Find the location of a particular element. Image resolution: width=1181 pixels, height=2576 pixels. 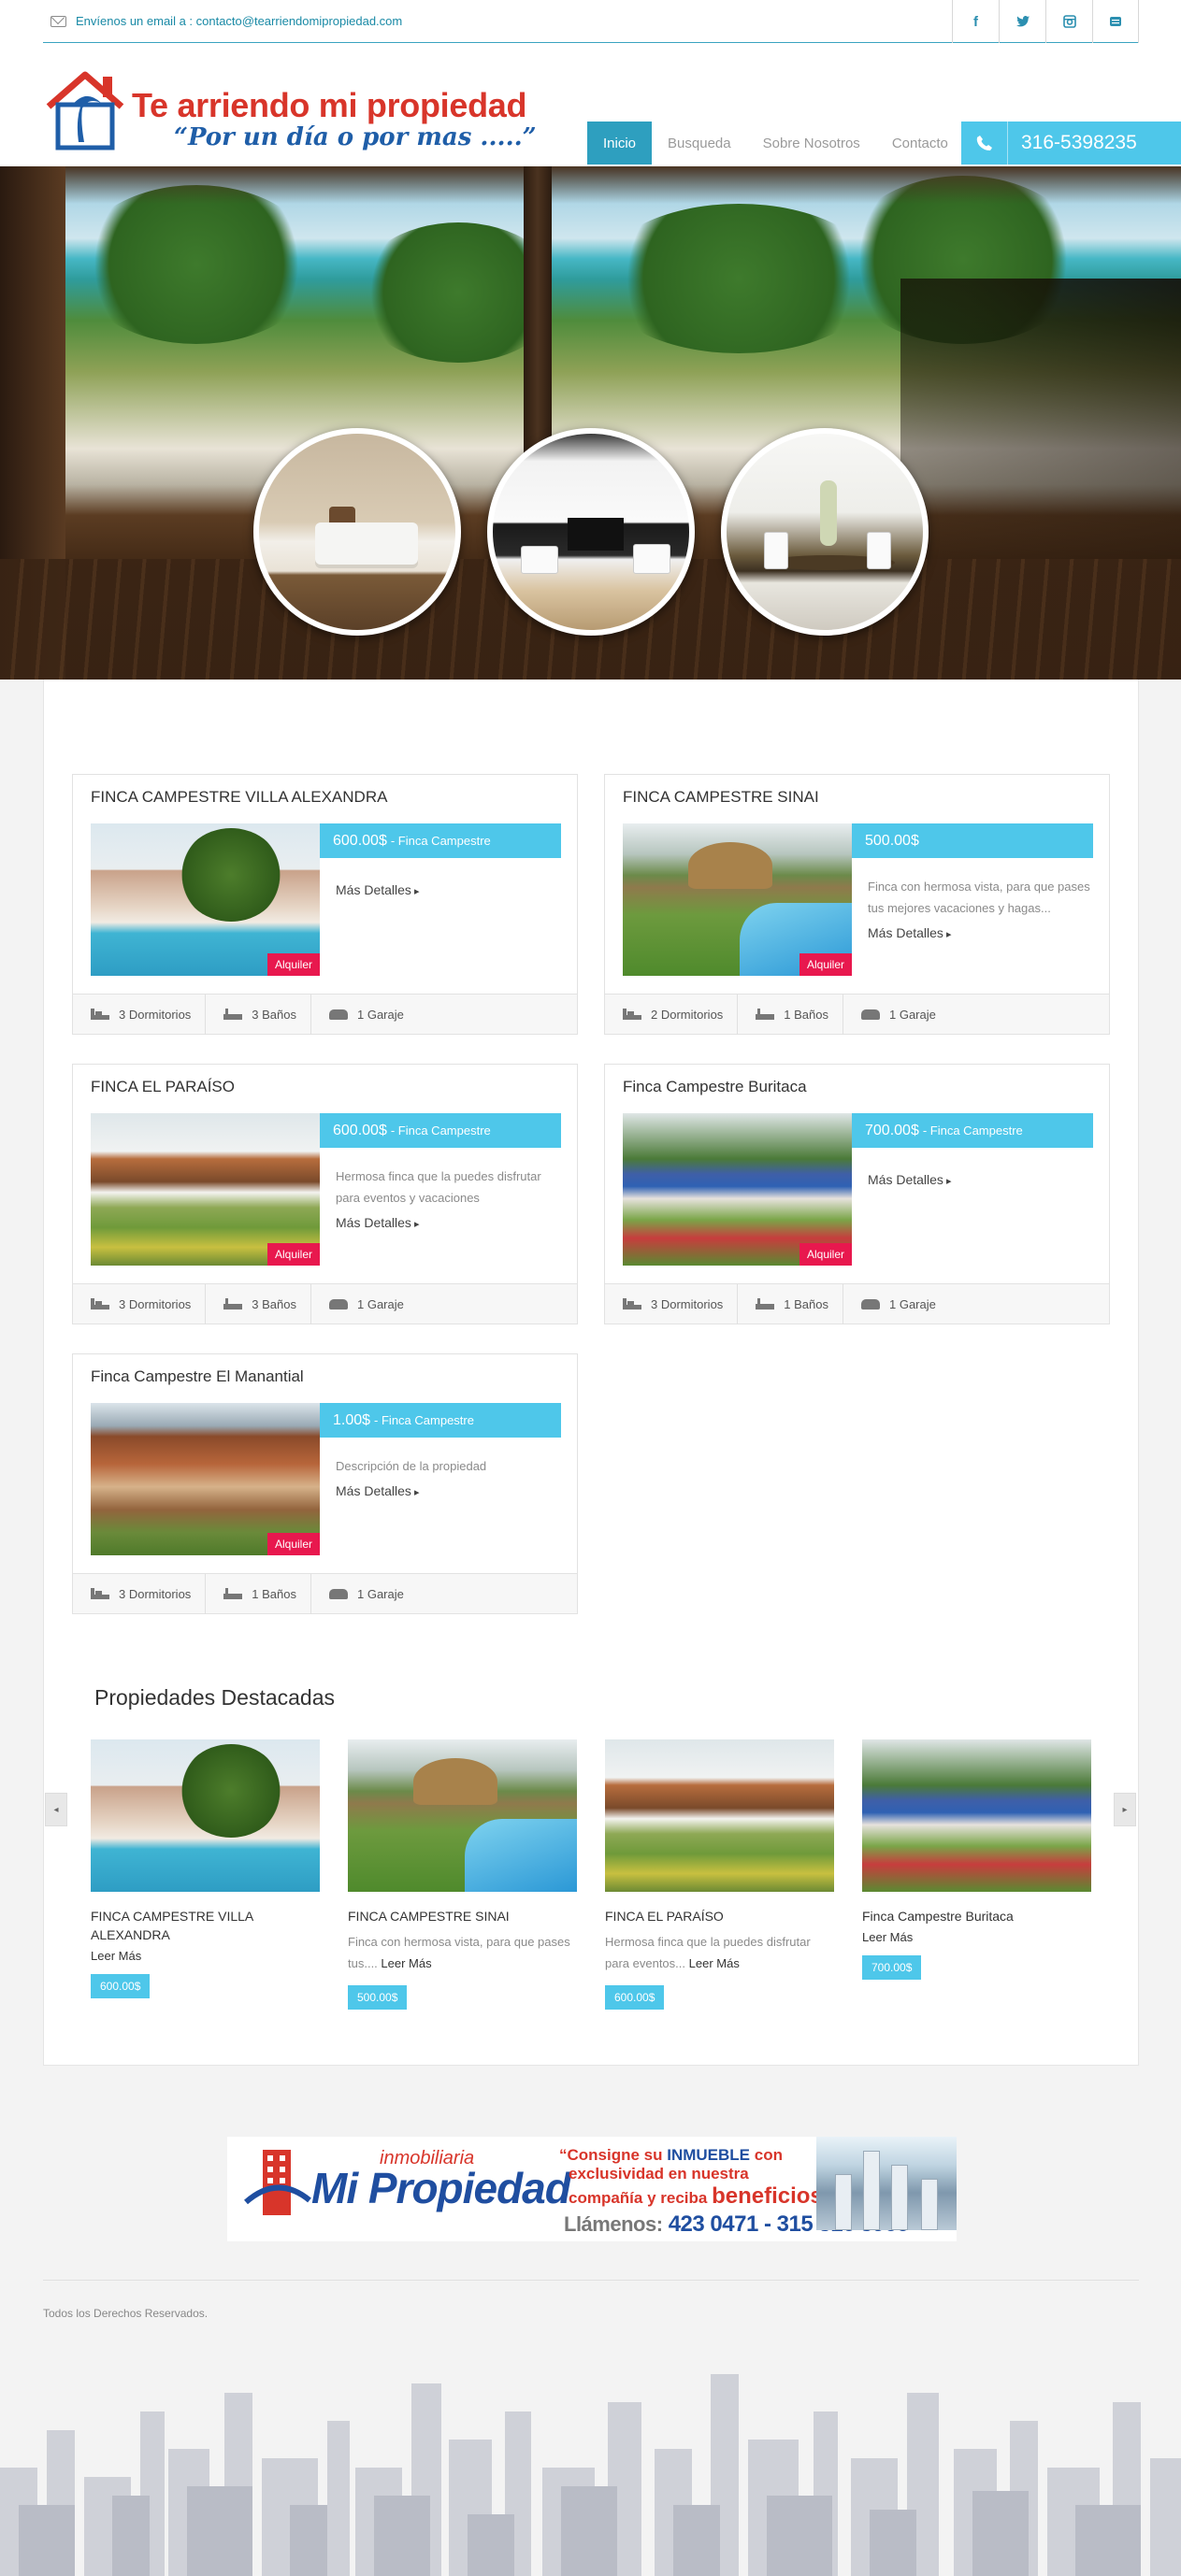

youtube-icon is located at coordinates (1115, 21).